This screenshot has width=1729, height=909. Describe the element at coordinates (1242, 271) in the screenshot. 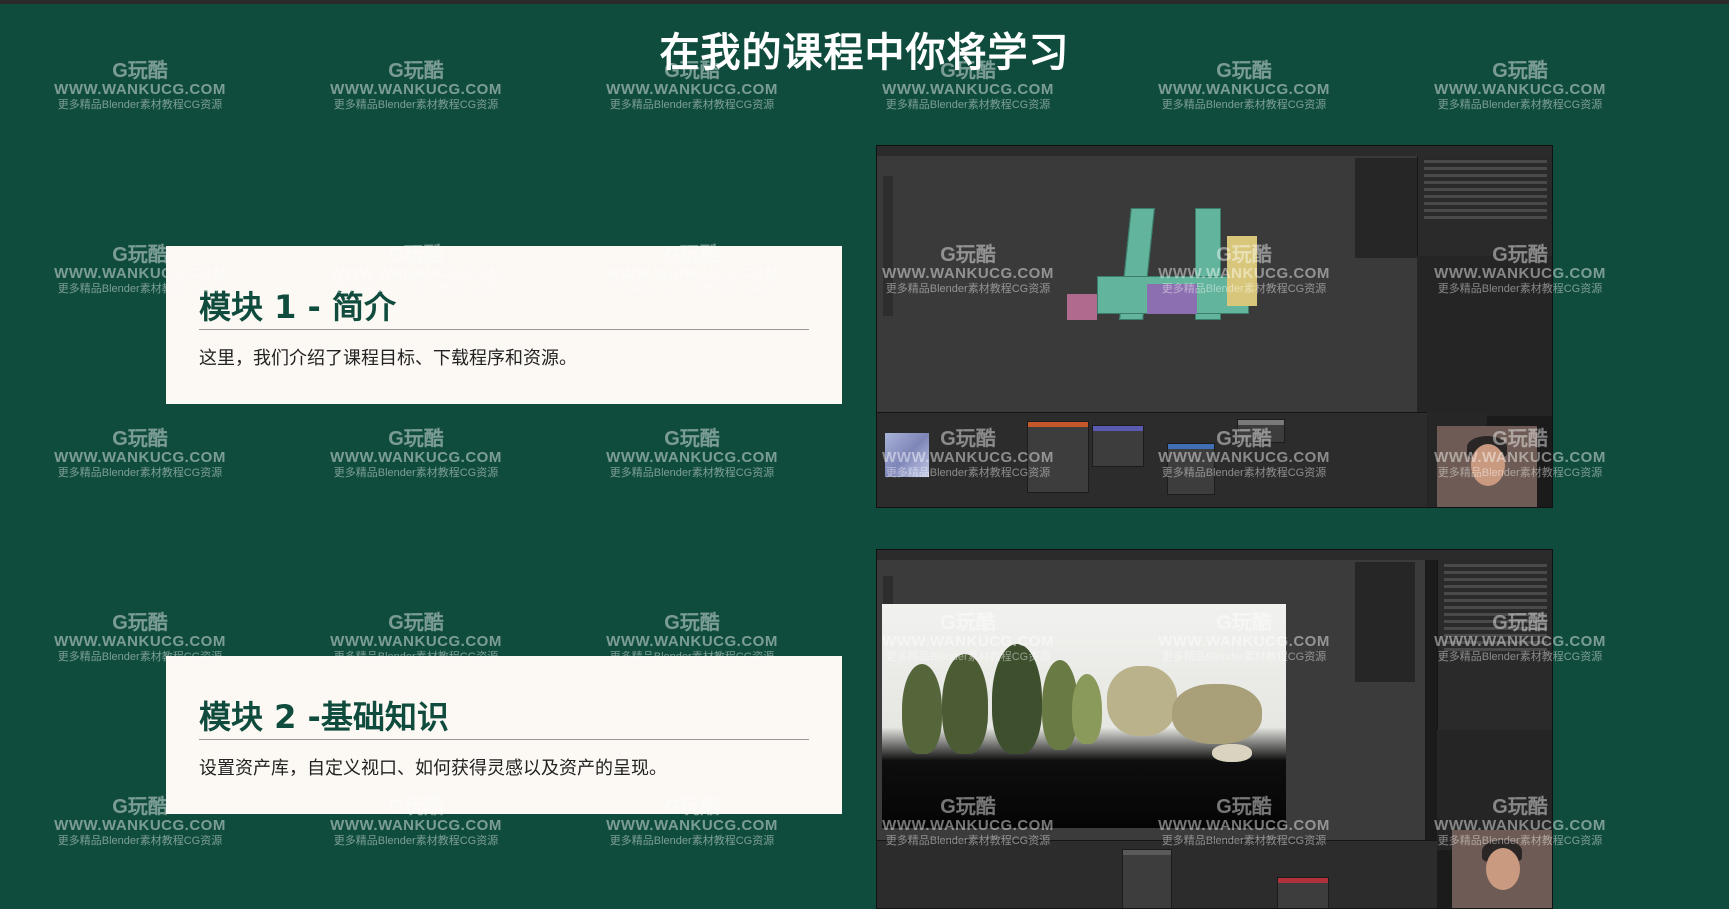

I see `tower-model` at that location.